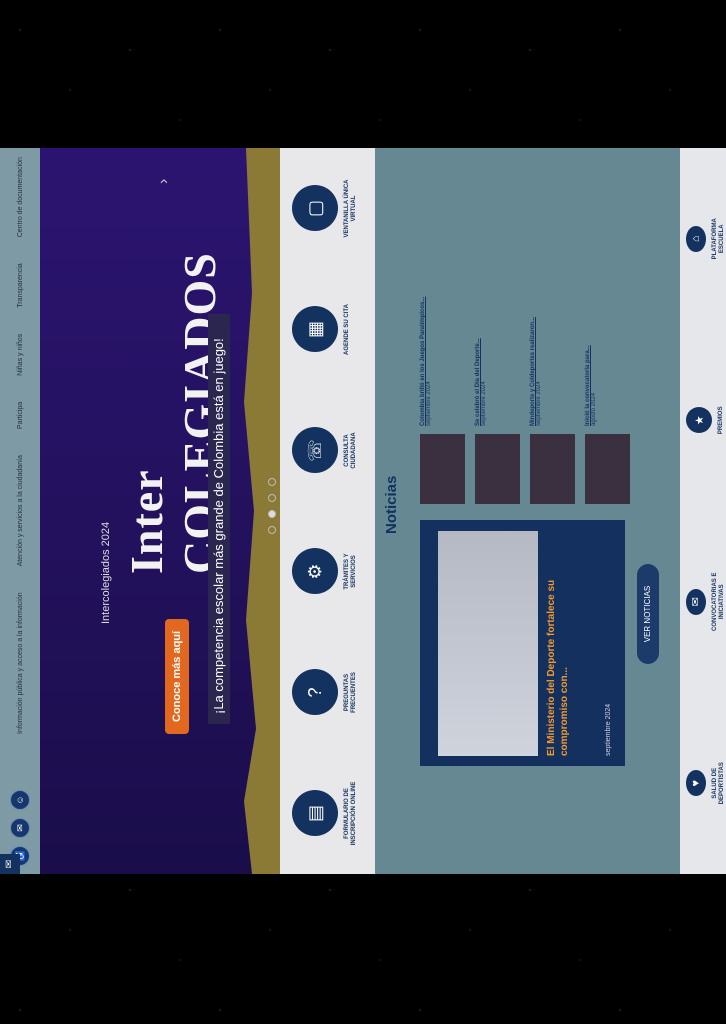 The width and height of the screenshot is (726, 1024). I want to click on carousel-dots, so click(272, 506).